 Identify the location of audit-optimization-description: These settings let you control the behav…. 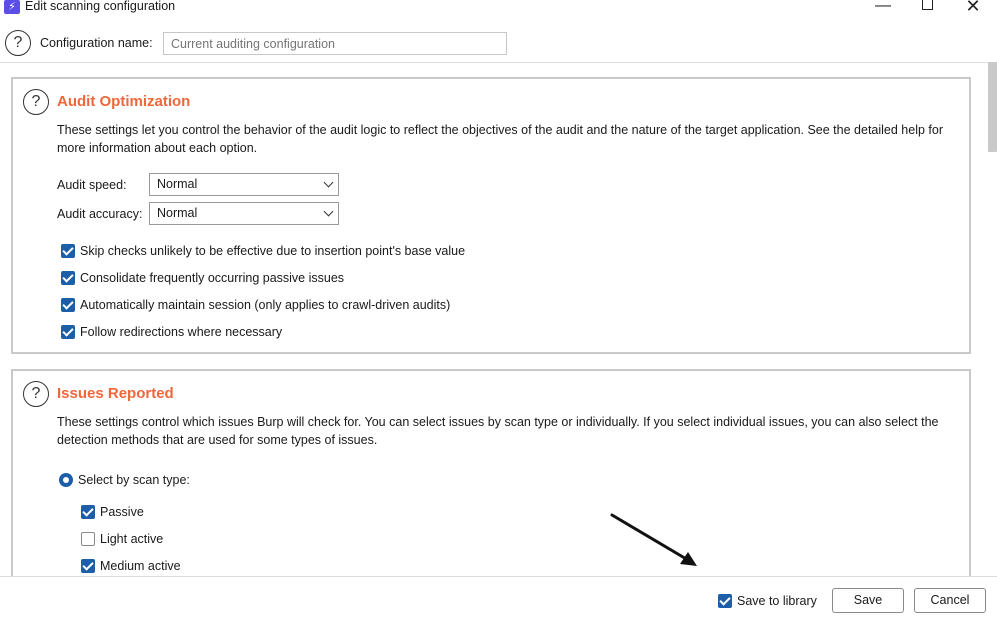
(500, 139).